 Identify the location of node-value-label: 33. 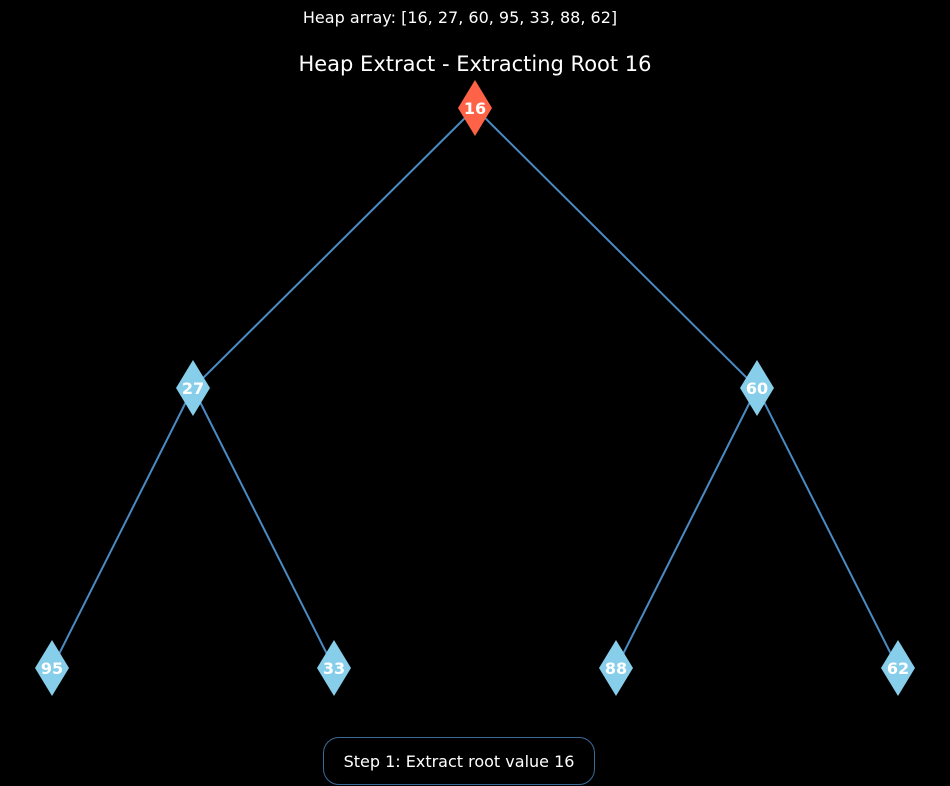
(334, 668).